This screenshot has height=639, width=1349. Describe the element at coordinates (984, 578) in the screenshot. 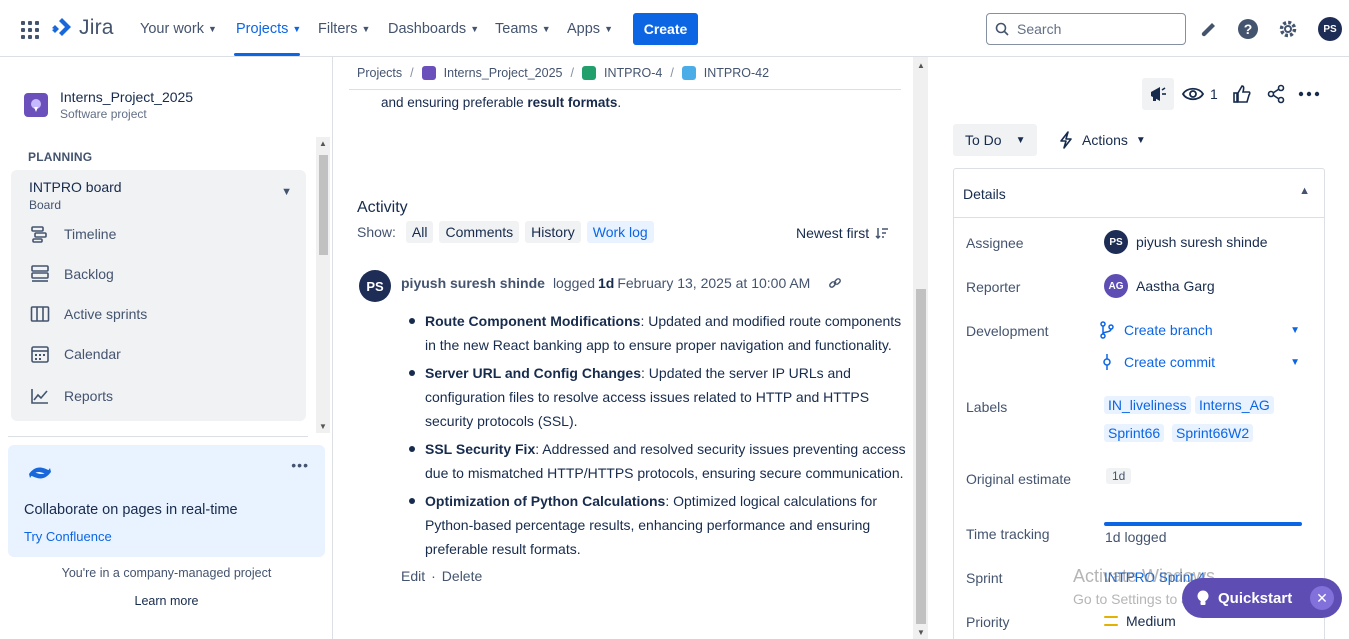

I see `sprint-label: Sprint` at that location.